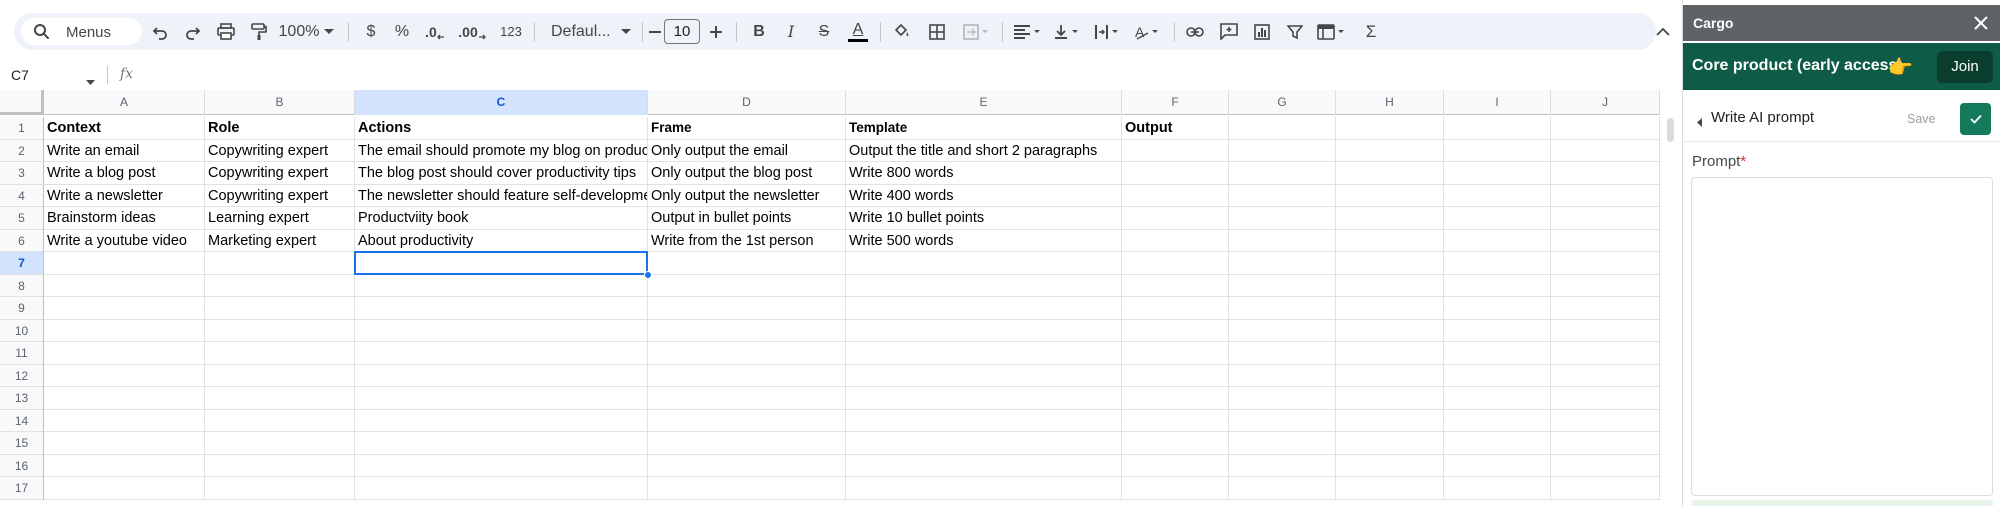  I want to click on cell-j10, so click(1605, 330).